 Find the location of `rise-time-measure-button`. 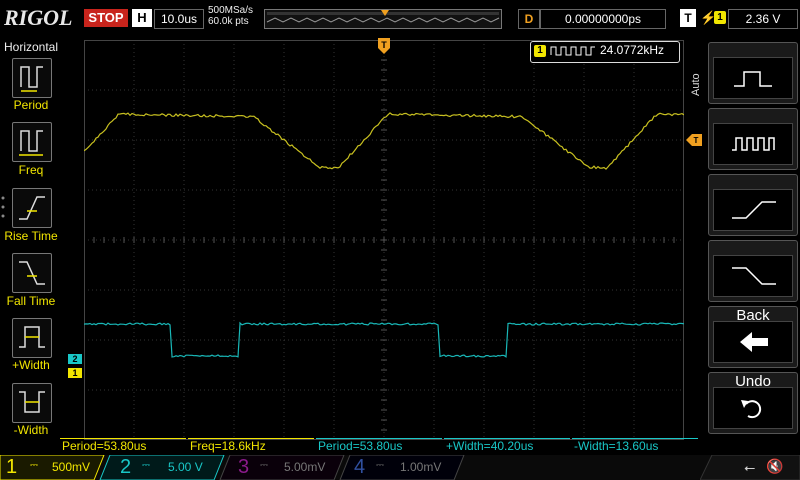

rise-time-measure-button is located at coordinates (32, 208).